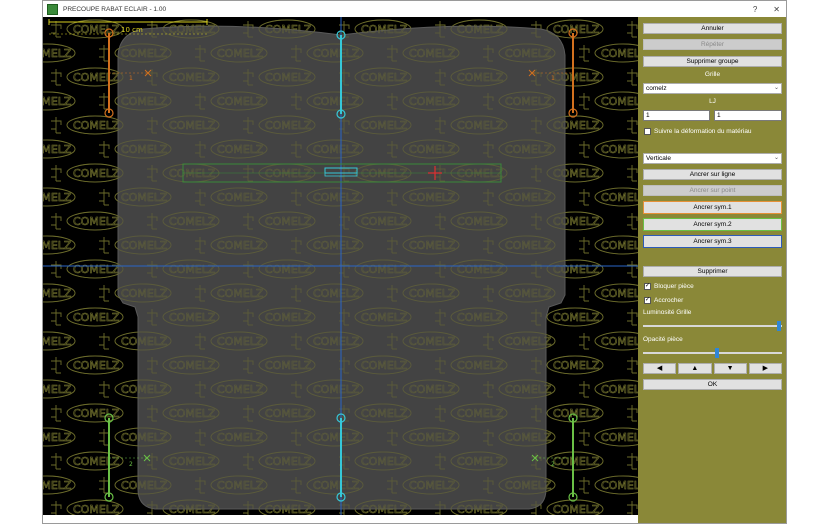 The image size is (825, 525). What do you see at coordinates (713, 286) in the screenshot?
I see `bloquer-checkbox: ✓ Bloquer pièce` at bounding box center [713, 286].